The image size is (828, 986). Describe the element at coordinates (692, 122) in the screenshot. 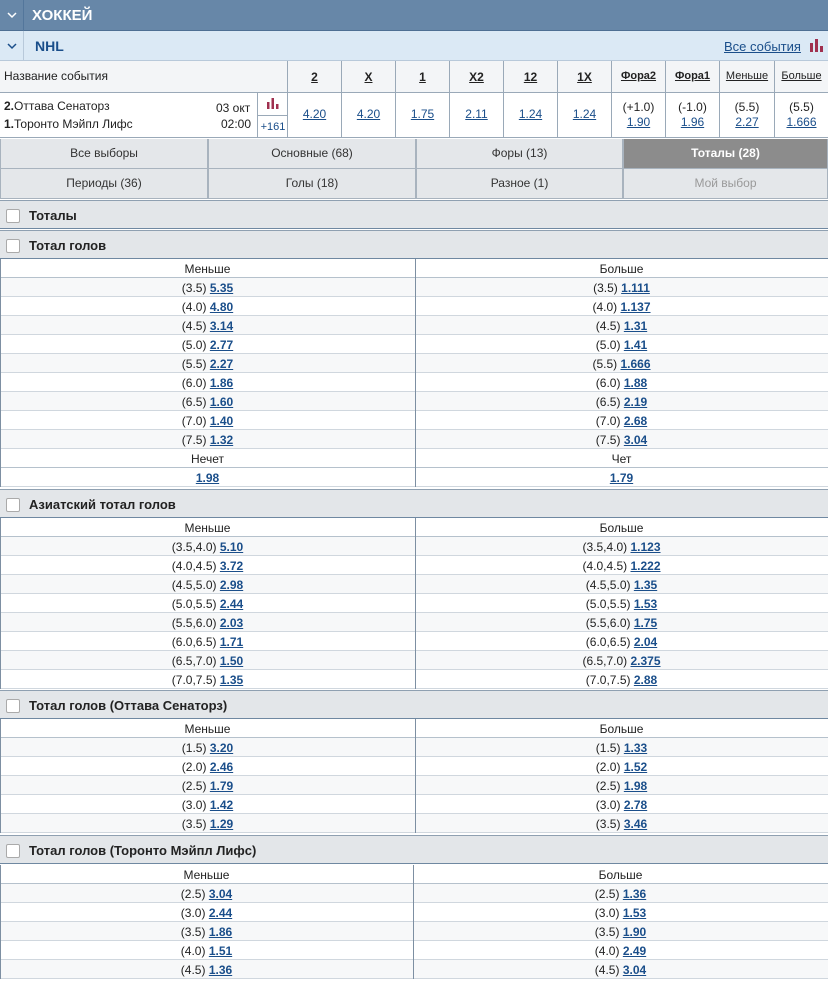

I see `odd-fora1: 1.96` at that location.